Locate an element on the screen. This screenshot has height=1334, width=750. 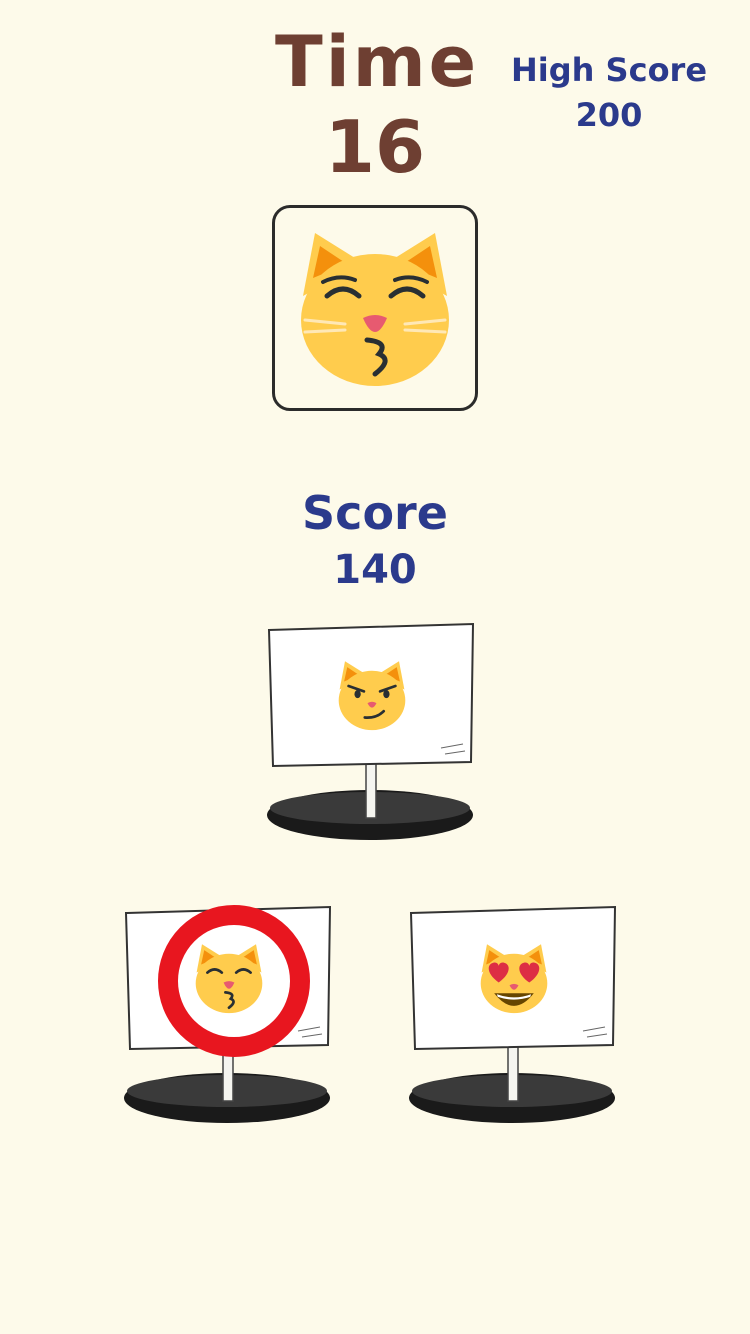
score-value: 140 is located at coordinates (375, 570).